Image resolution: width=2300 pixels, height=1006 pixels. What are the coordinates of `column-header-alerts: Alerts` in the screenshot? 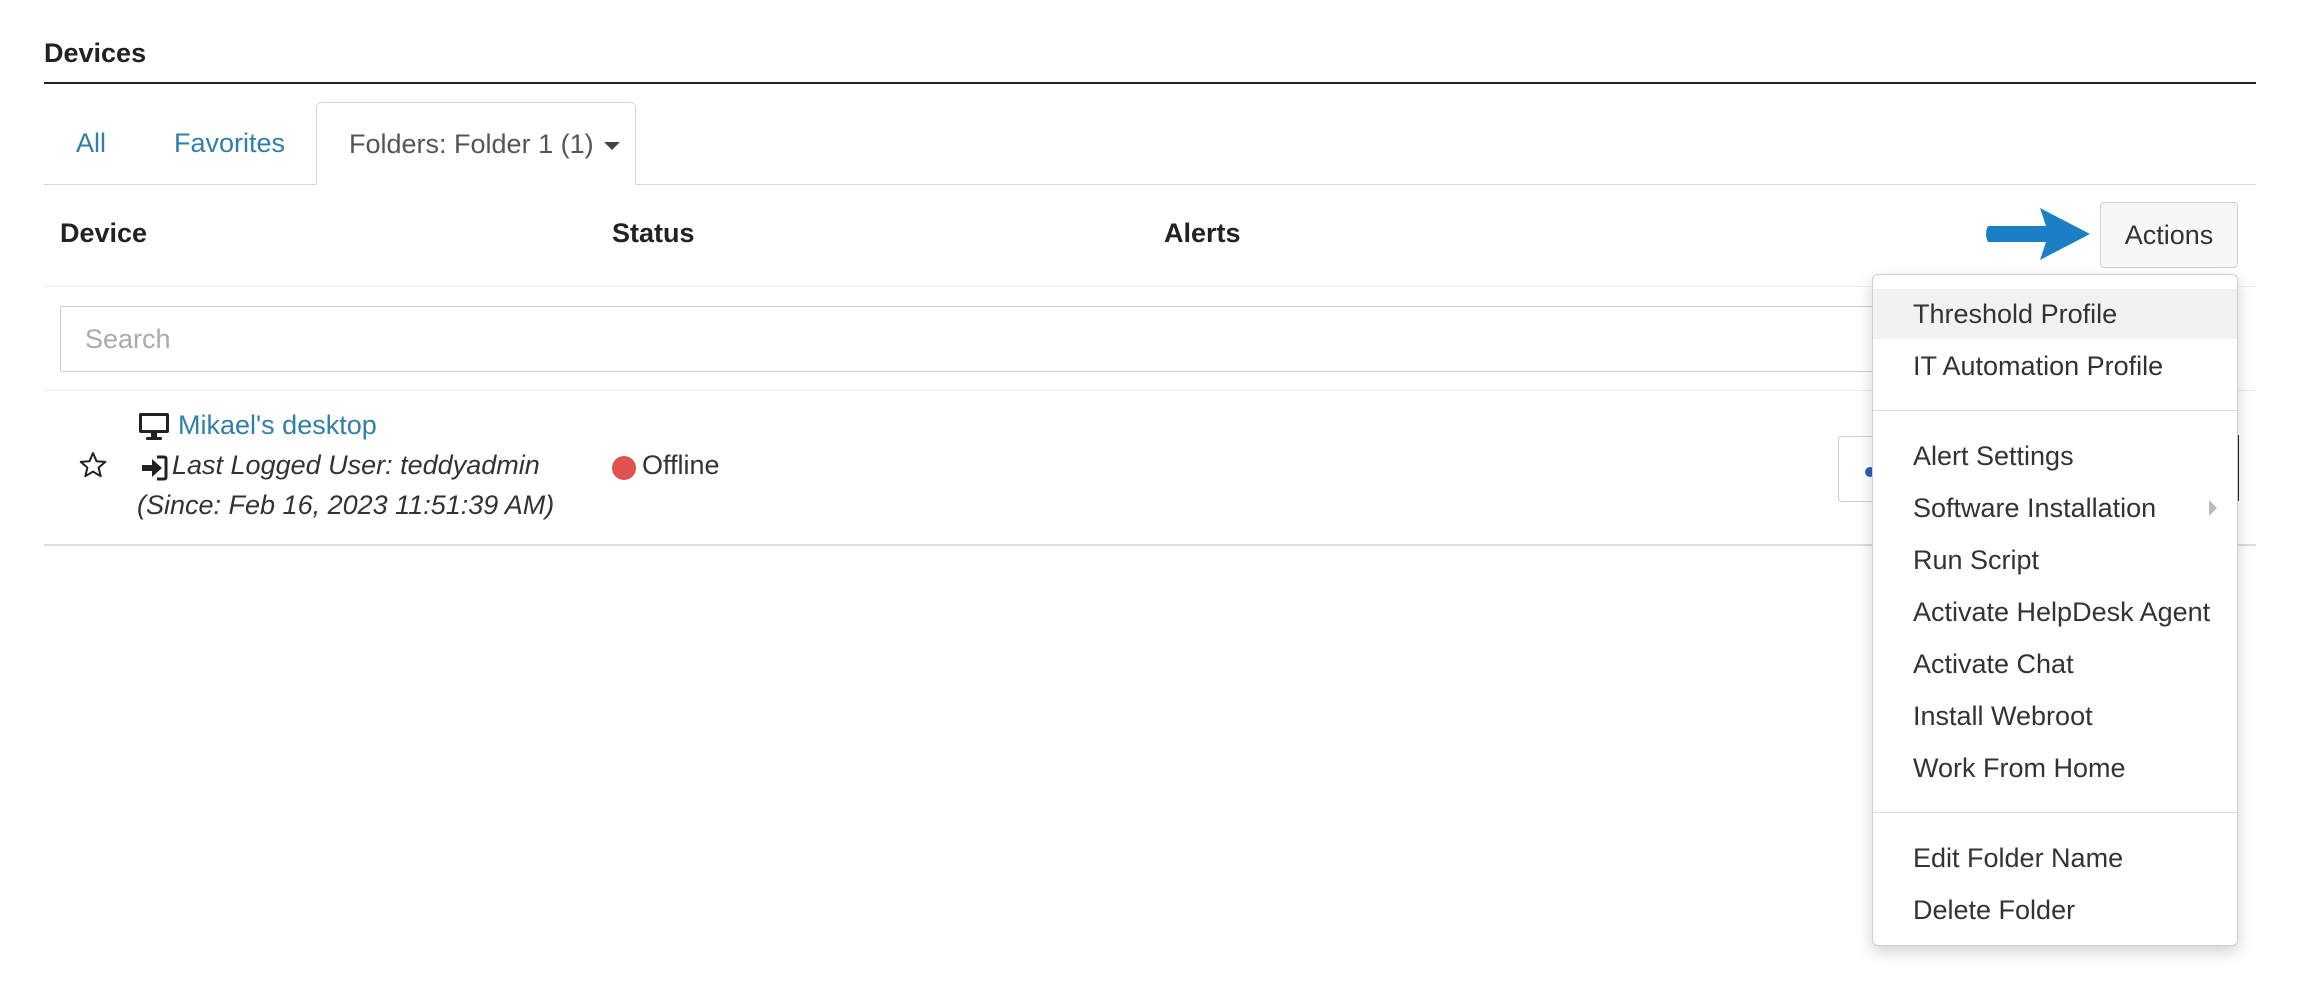 It's located at (1202, 233).